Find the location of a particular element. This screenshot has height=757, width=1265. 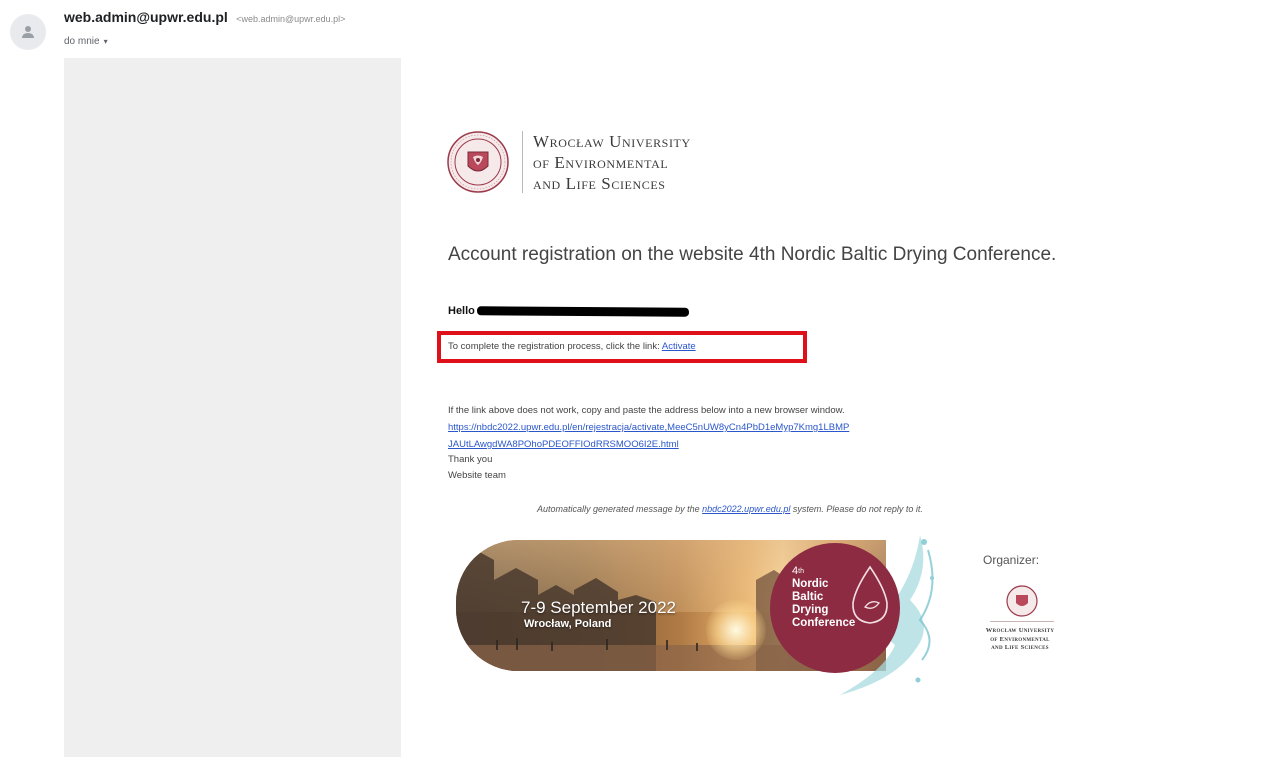

greeting: Hello is located at coordinates (568, 311).